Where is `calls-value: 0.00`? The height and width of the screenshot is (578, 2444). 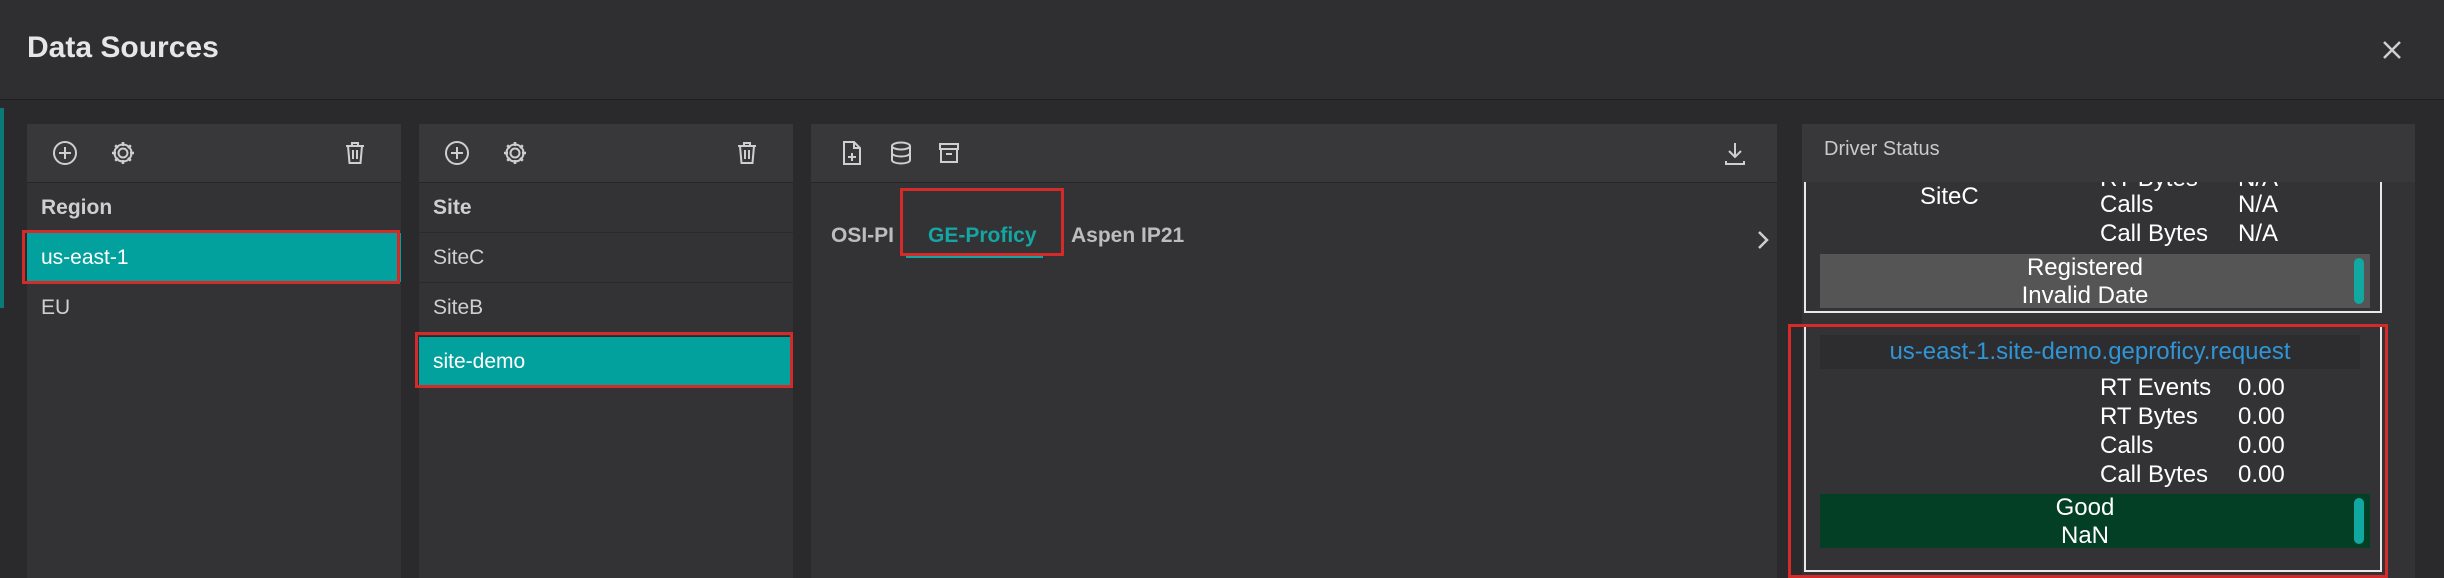
calls-value: 0.00 is located at coordinates (2261, 445).